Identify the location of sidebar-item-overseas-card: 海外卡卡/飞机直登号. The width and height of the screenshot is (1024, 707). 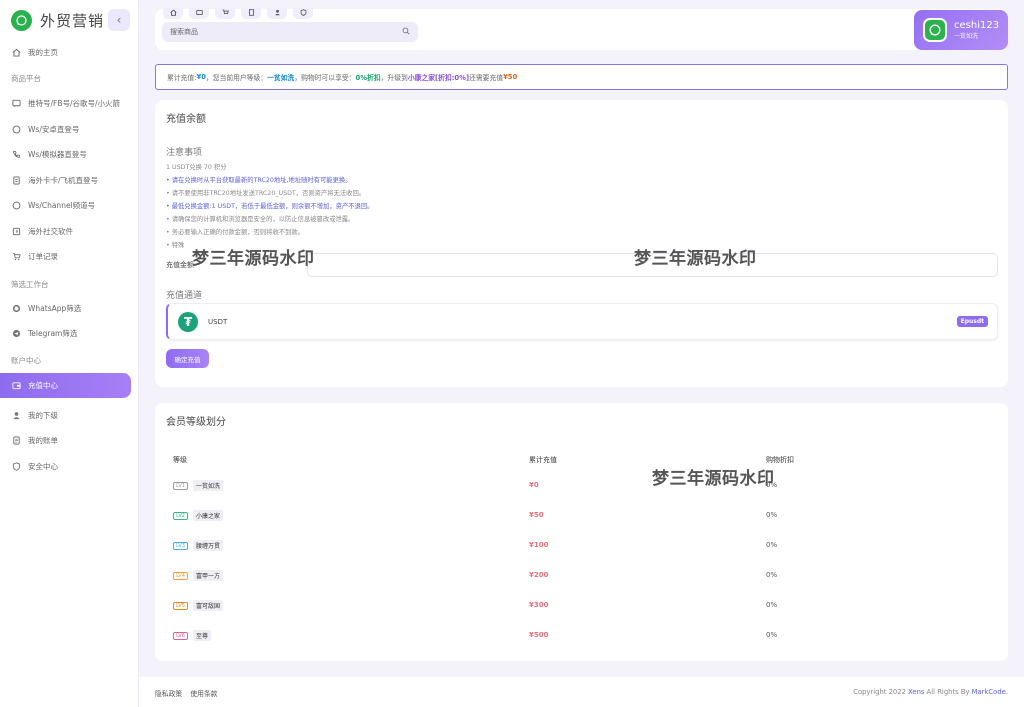
(65, 180).